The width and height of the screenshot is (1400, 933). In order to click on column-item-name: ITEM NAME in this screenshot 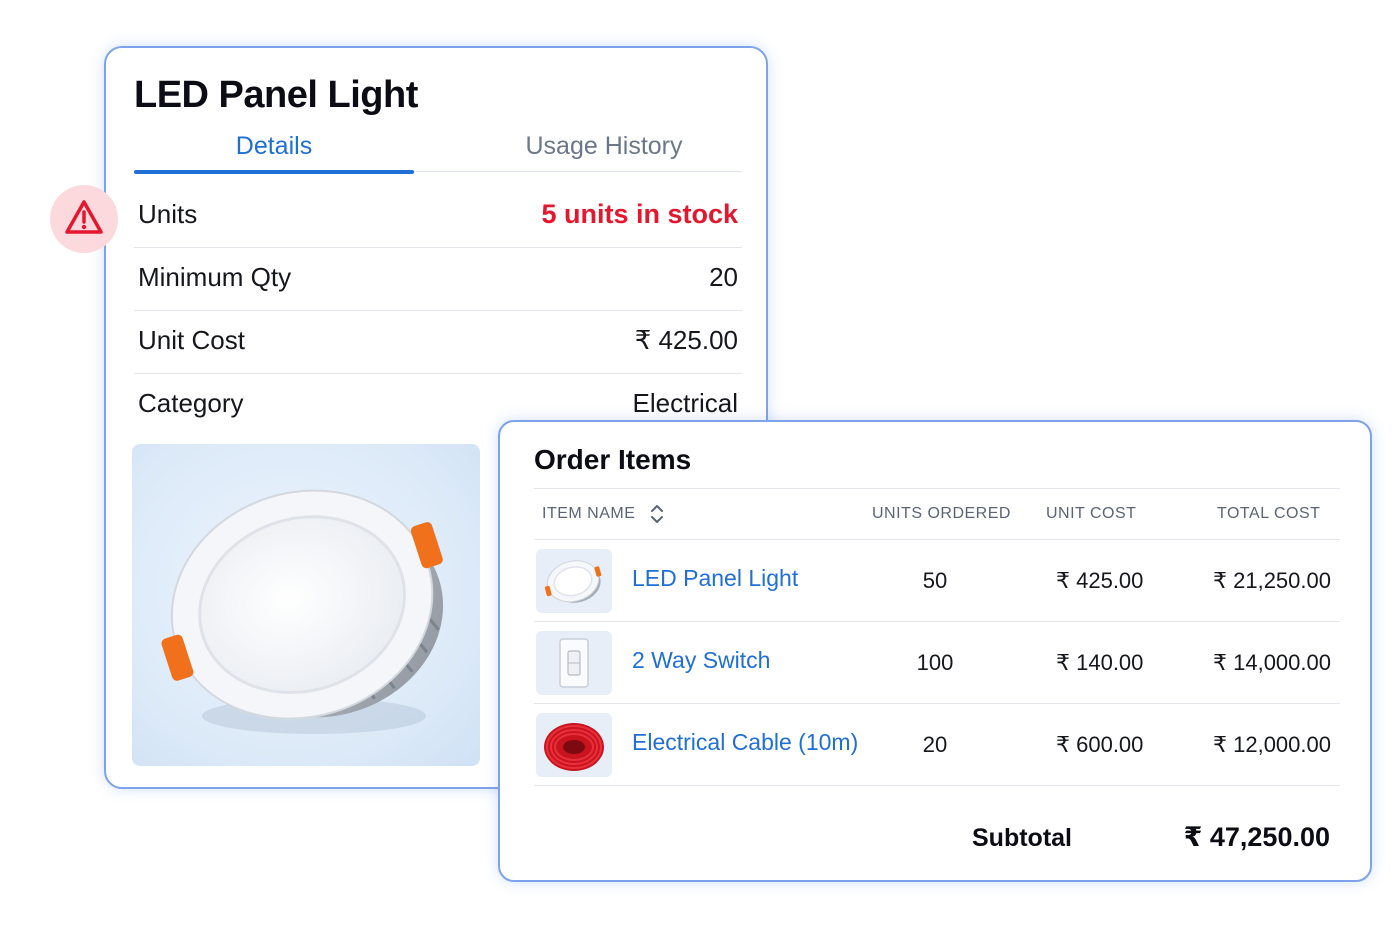, I will do `click(588, 514)`.